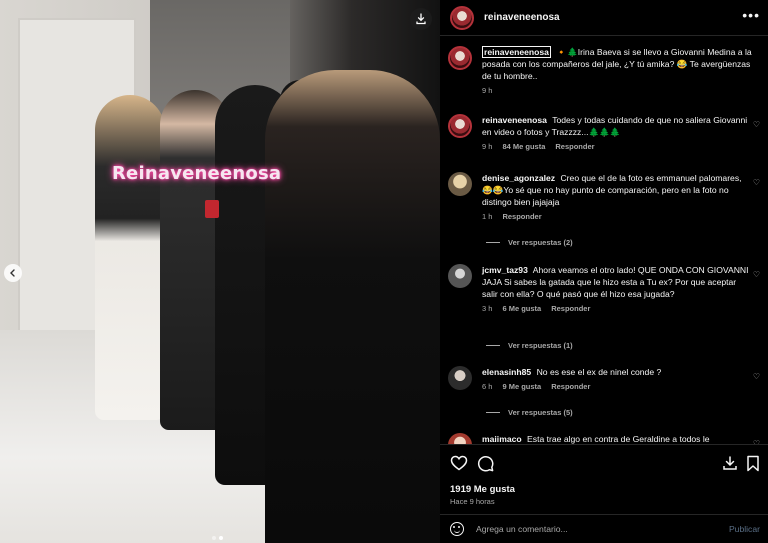 The image size is (768, 543). Describe the element at coordinates (540, 412) in the screenshot. I see `view-replies-label: Ver respuestas (5)` at that location.